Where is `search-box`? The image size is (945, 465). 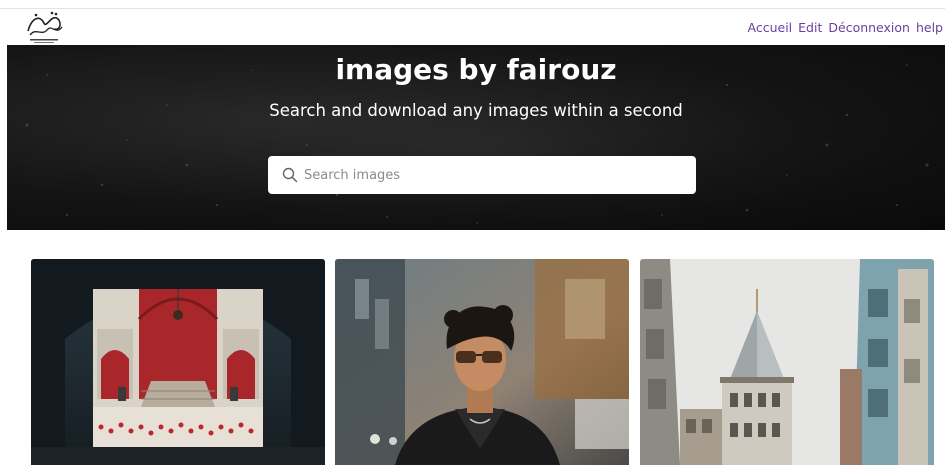 search-box is located at coordinates (482, 175).